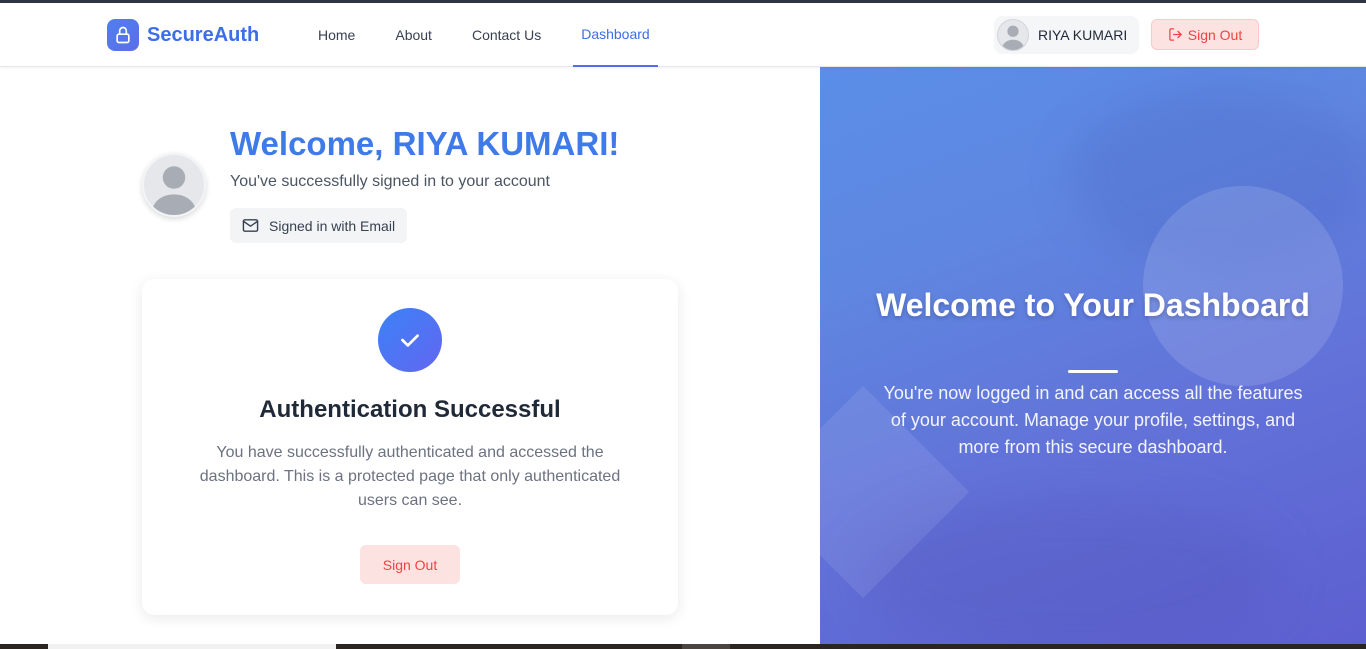 Image resolution: width=1366 pixels, height=649 pixels. Describe the element at coordinates (332, 225) in the screenshot. I see `signin-method-label: Signed in with Email` at that location.